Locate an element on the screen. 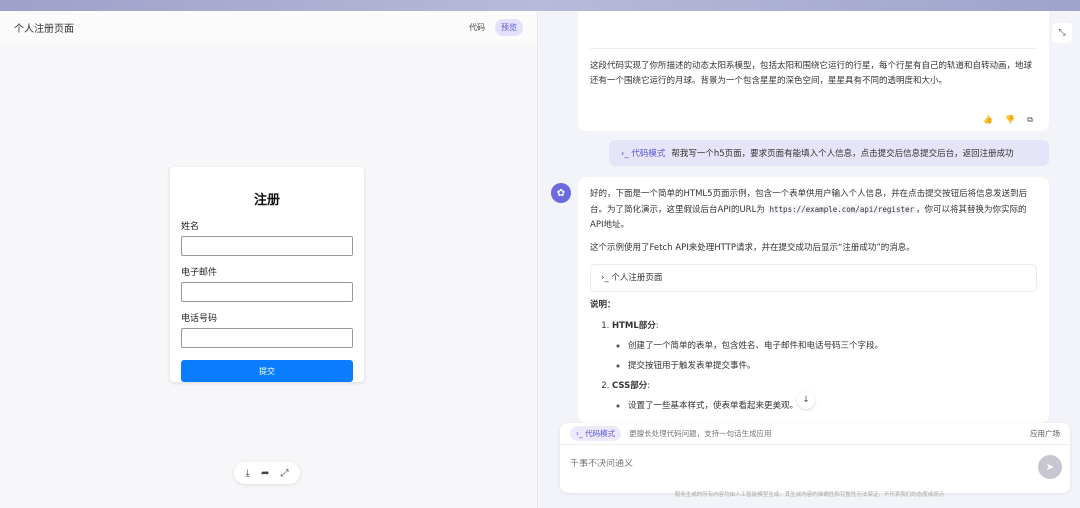  list-item-title: HTML部分 is located at coordinates (634, 326).